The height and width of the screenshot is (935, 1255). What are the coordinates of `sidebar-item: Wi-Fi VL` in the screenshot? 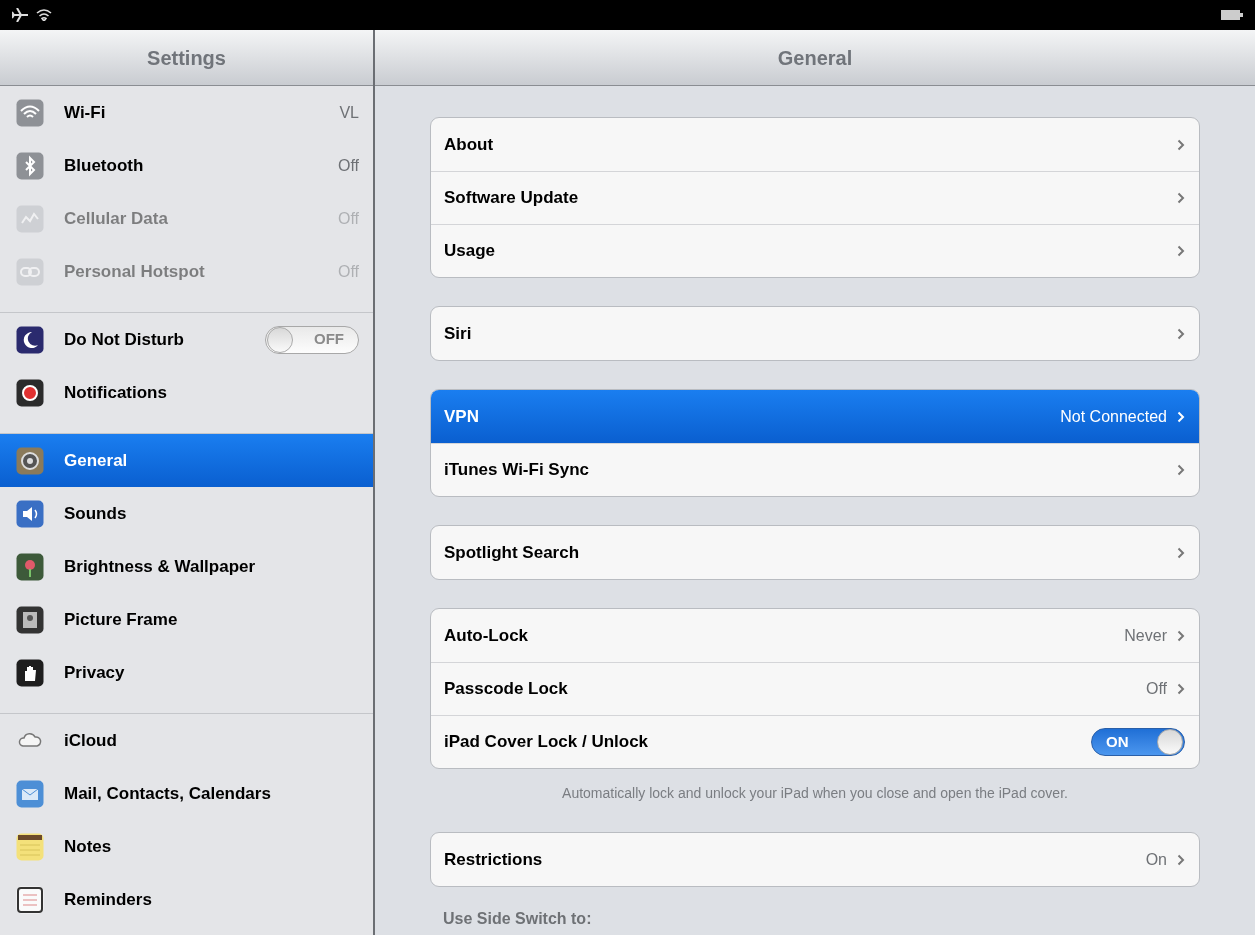 It's located at (186, 112).